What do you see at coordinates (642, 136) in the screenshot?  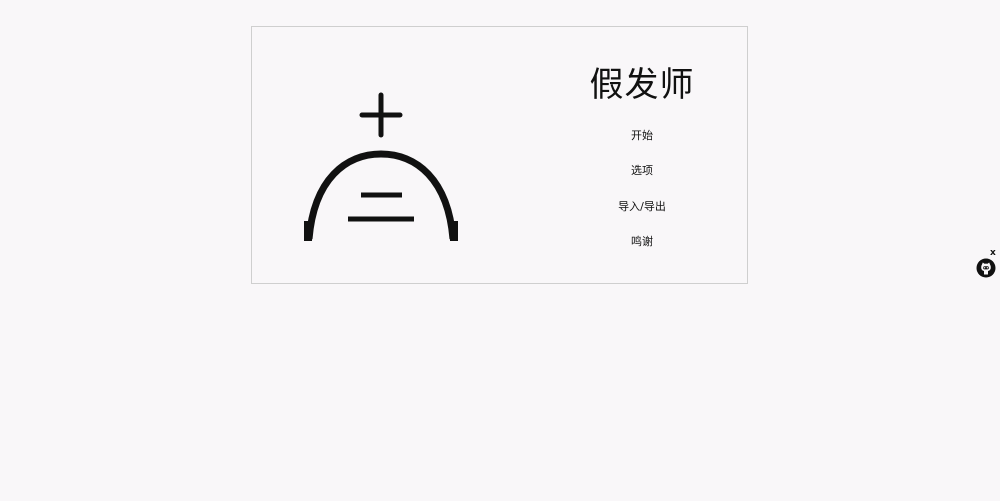 I see `menu-item-start: 开始` at bounding box center [642, 136].